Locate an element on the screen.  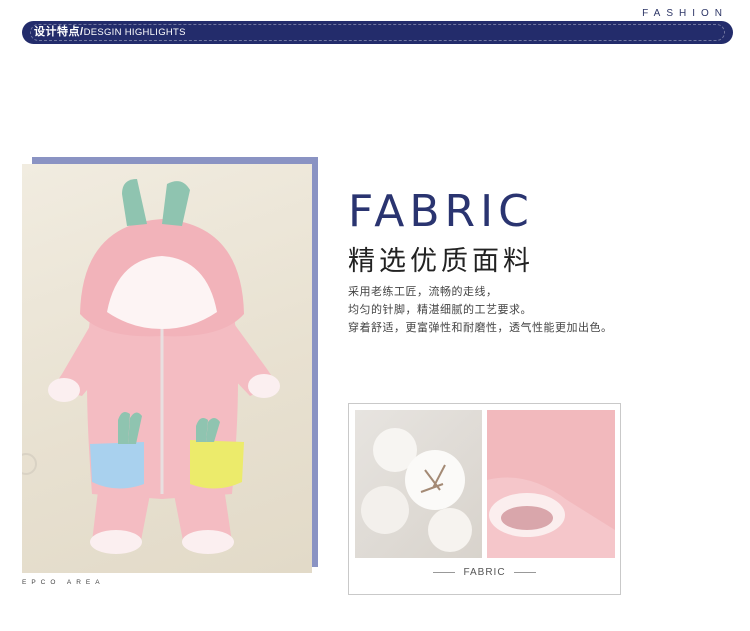
fabric-subtitle: 精选优质面料 is located at coordinates (441, 261).